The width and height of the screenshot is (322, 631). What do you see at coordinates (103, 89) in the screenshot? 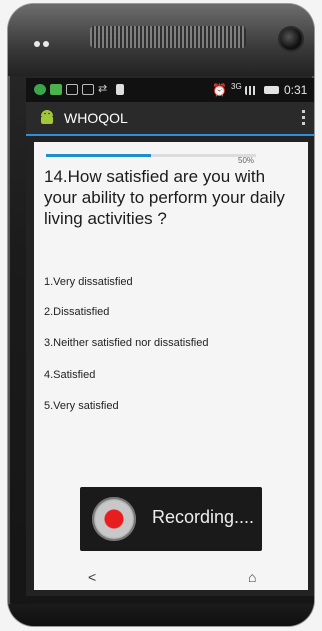
I see `usb-icon: ⇄` at bounding box center [103, 89].